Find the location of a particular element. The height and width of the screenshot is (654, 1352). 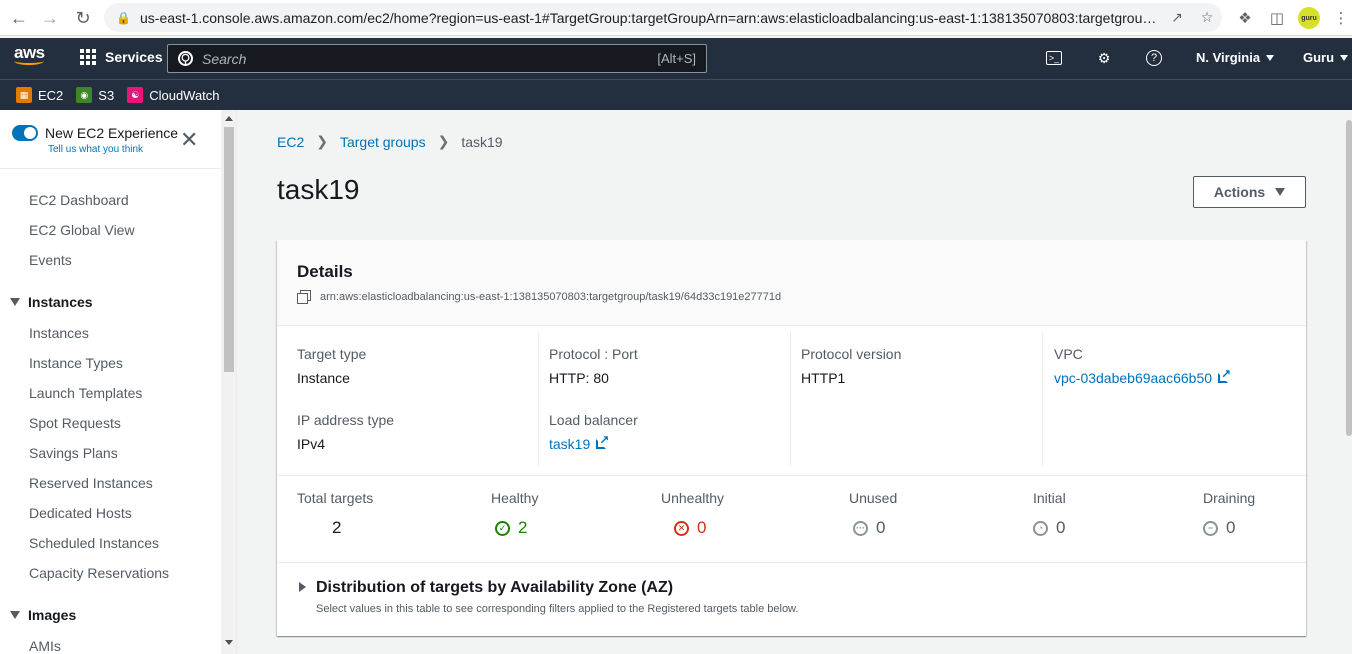

caret-right-icon is located at coordinates (302, 587).